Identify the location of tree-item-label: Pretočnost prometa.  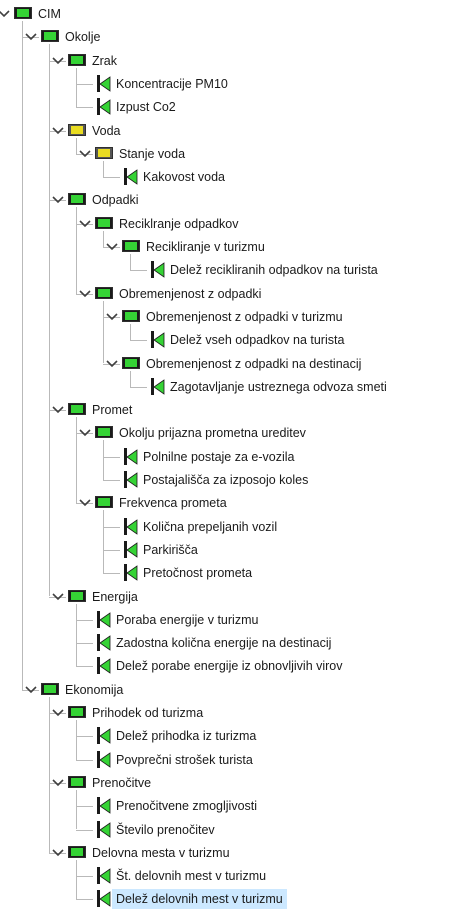
(198, 573).